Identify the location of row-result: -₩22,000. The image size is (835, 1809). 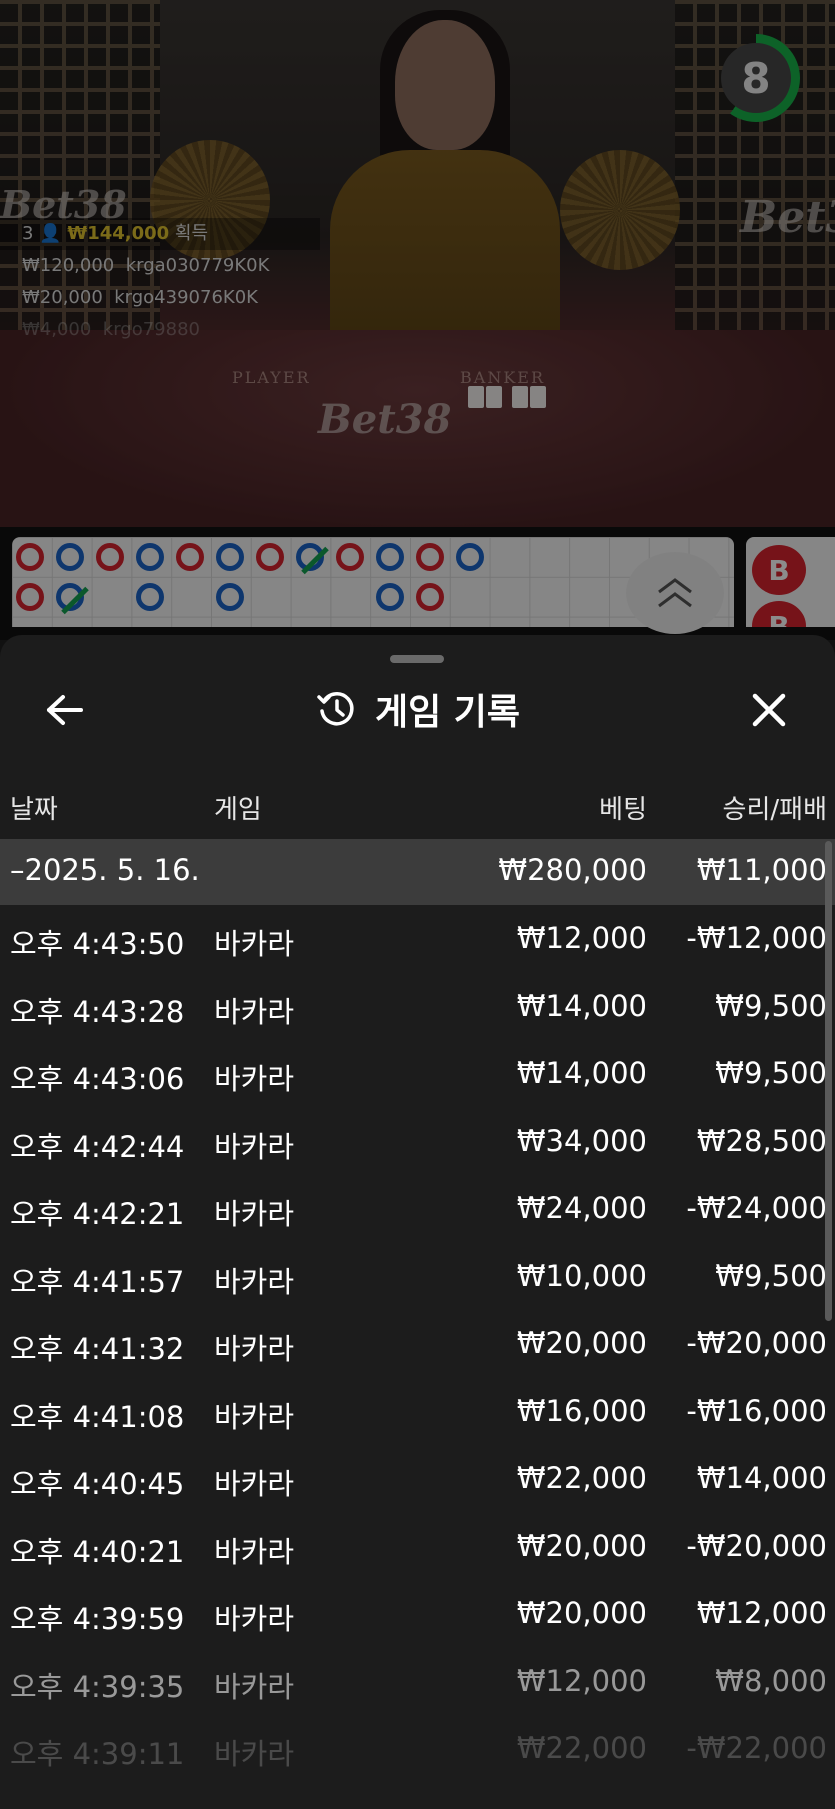
(756, 1748).